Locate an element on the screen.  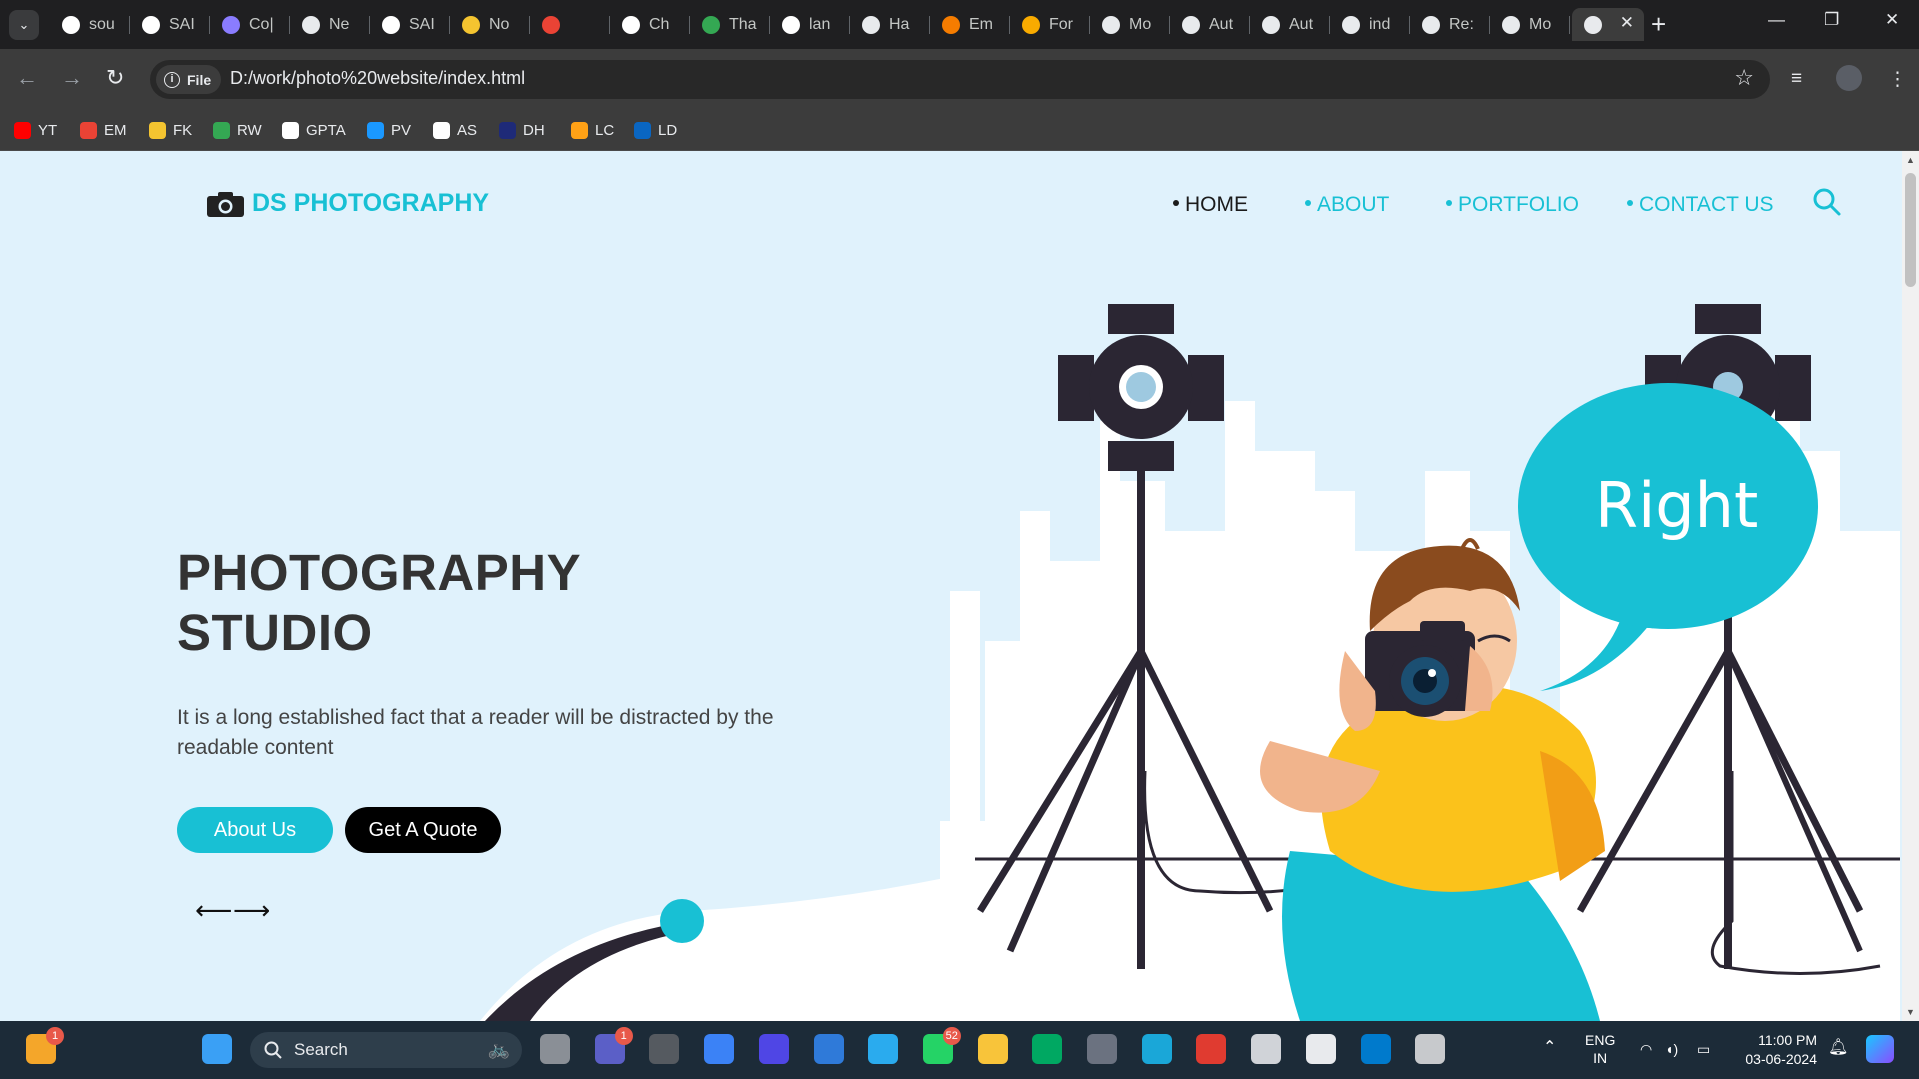
edge-icon is located at coordinates (1156, 1049).